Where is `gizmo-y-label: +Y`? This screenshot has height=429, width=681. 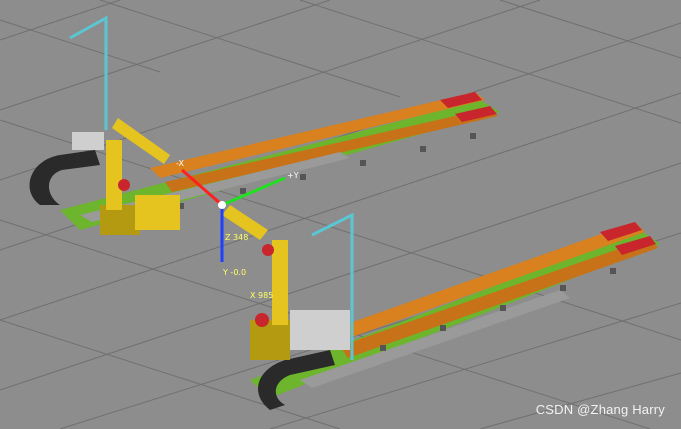
gizmo-y-label: +Y is located at coordinates (293, 175).